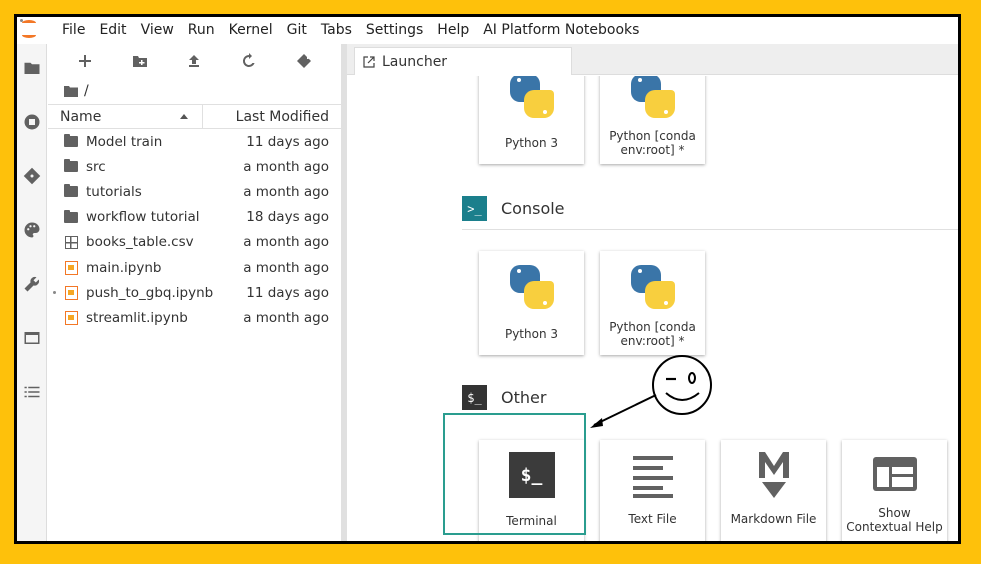 Image resolution: width=981 pixels, height=564 pixels. Describe the element at coordinates (194, 141) in the screenshot. I see `file-row-model-train: Model train 11 days ago` at that location.